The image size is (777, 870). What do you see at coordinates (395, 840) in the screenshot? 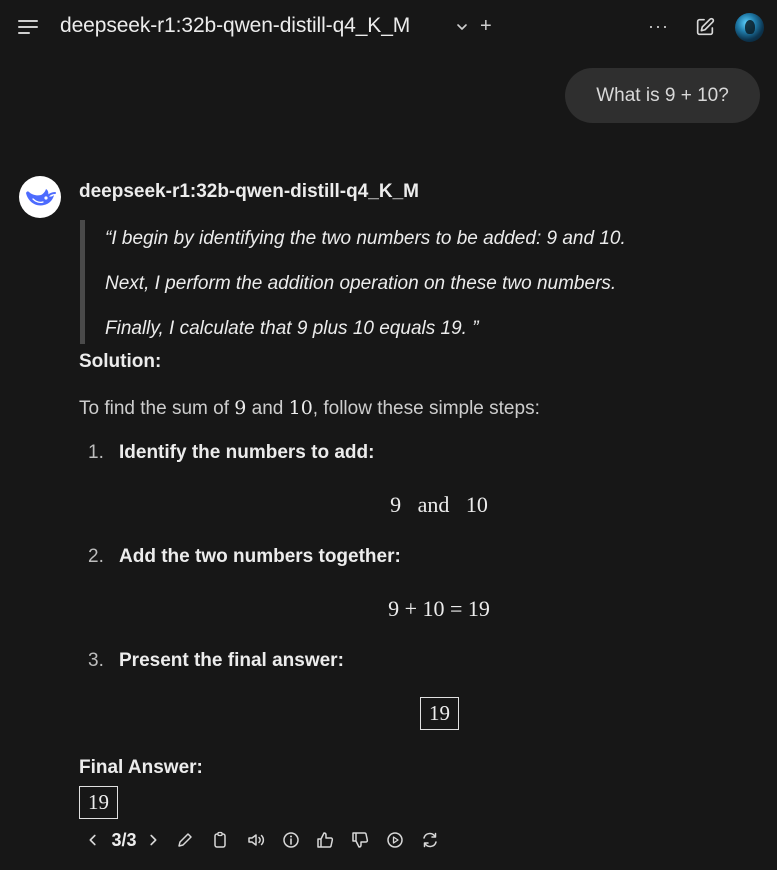
I see `play-circle-icon` at bounding box center [395, 840].